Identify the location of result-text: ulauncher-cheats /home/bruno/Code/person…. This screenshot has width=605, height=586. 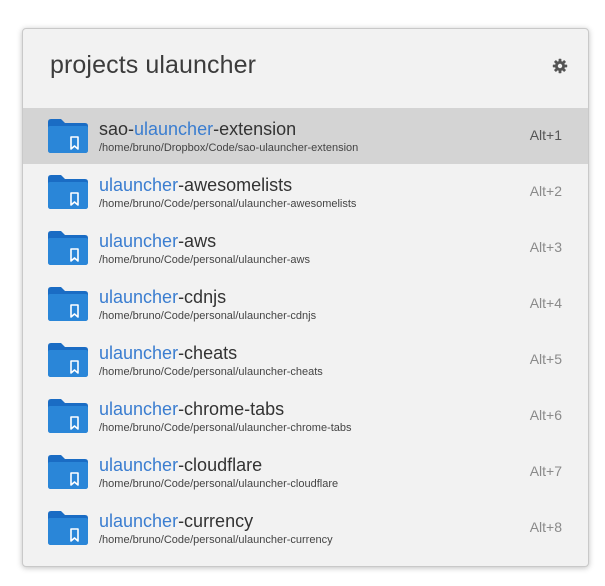
(304, 360).